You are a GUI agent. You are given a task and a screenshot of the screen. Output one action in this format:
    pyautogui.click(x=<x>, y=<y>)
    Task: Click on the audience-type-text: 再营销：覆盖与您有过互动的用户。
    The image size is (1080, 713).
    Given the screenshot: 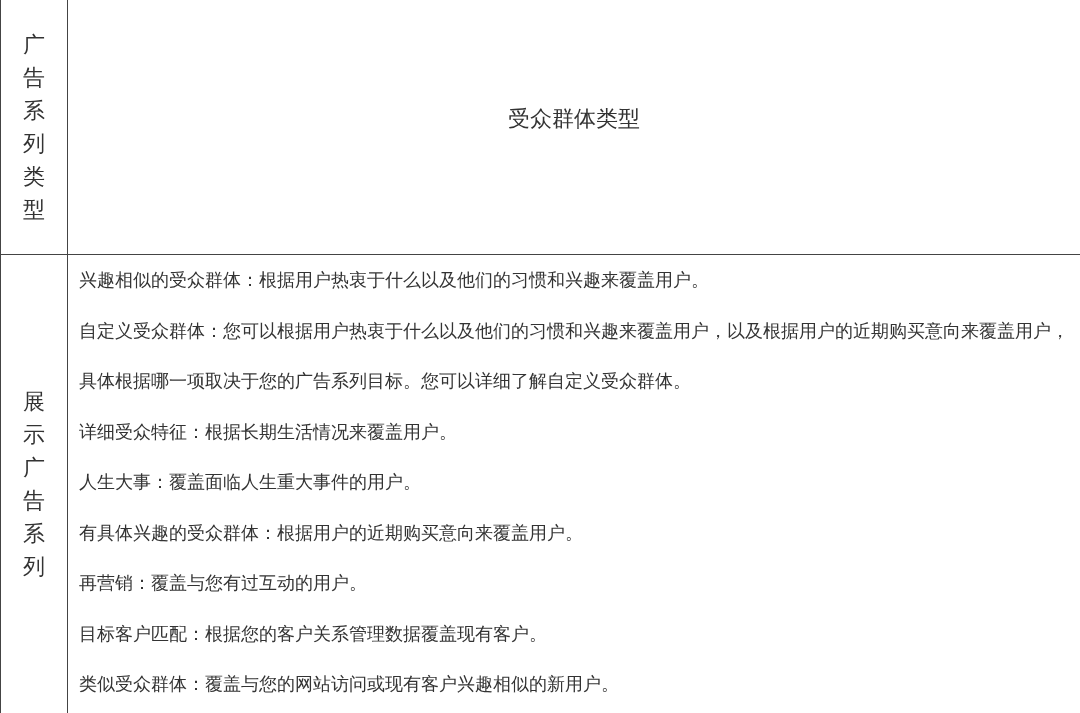 What is the action you would take?
    pyautogui.click(x=223, y=583)
    